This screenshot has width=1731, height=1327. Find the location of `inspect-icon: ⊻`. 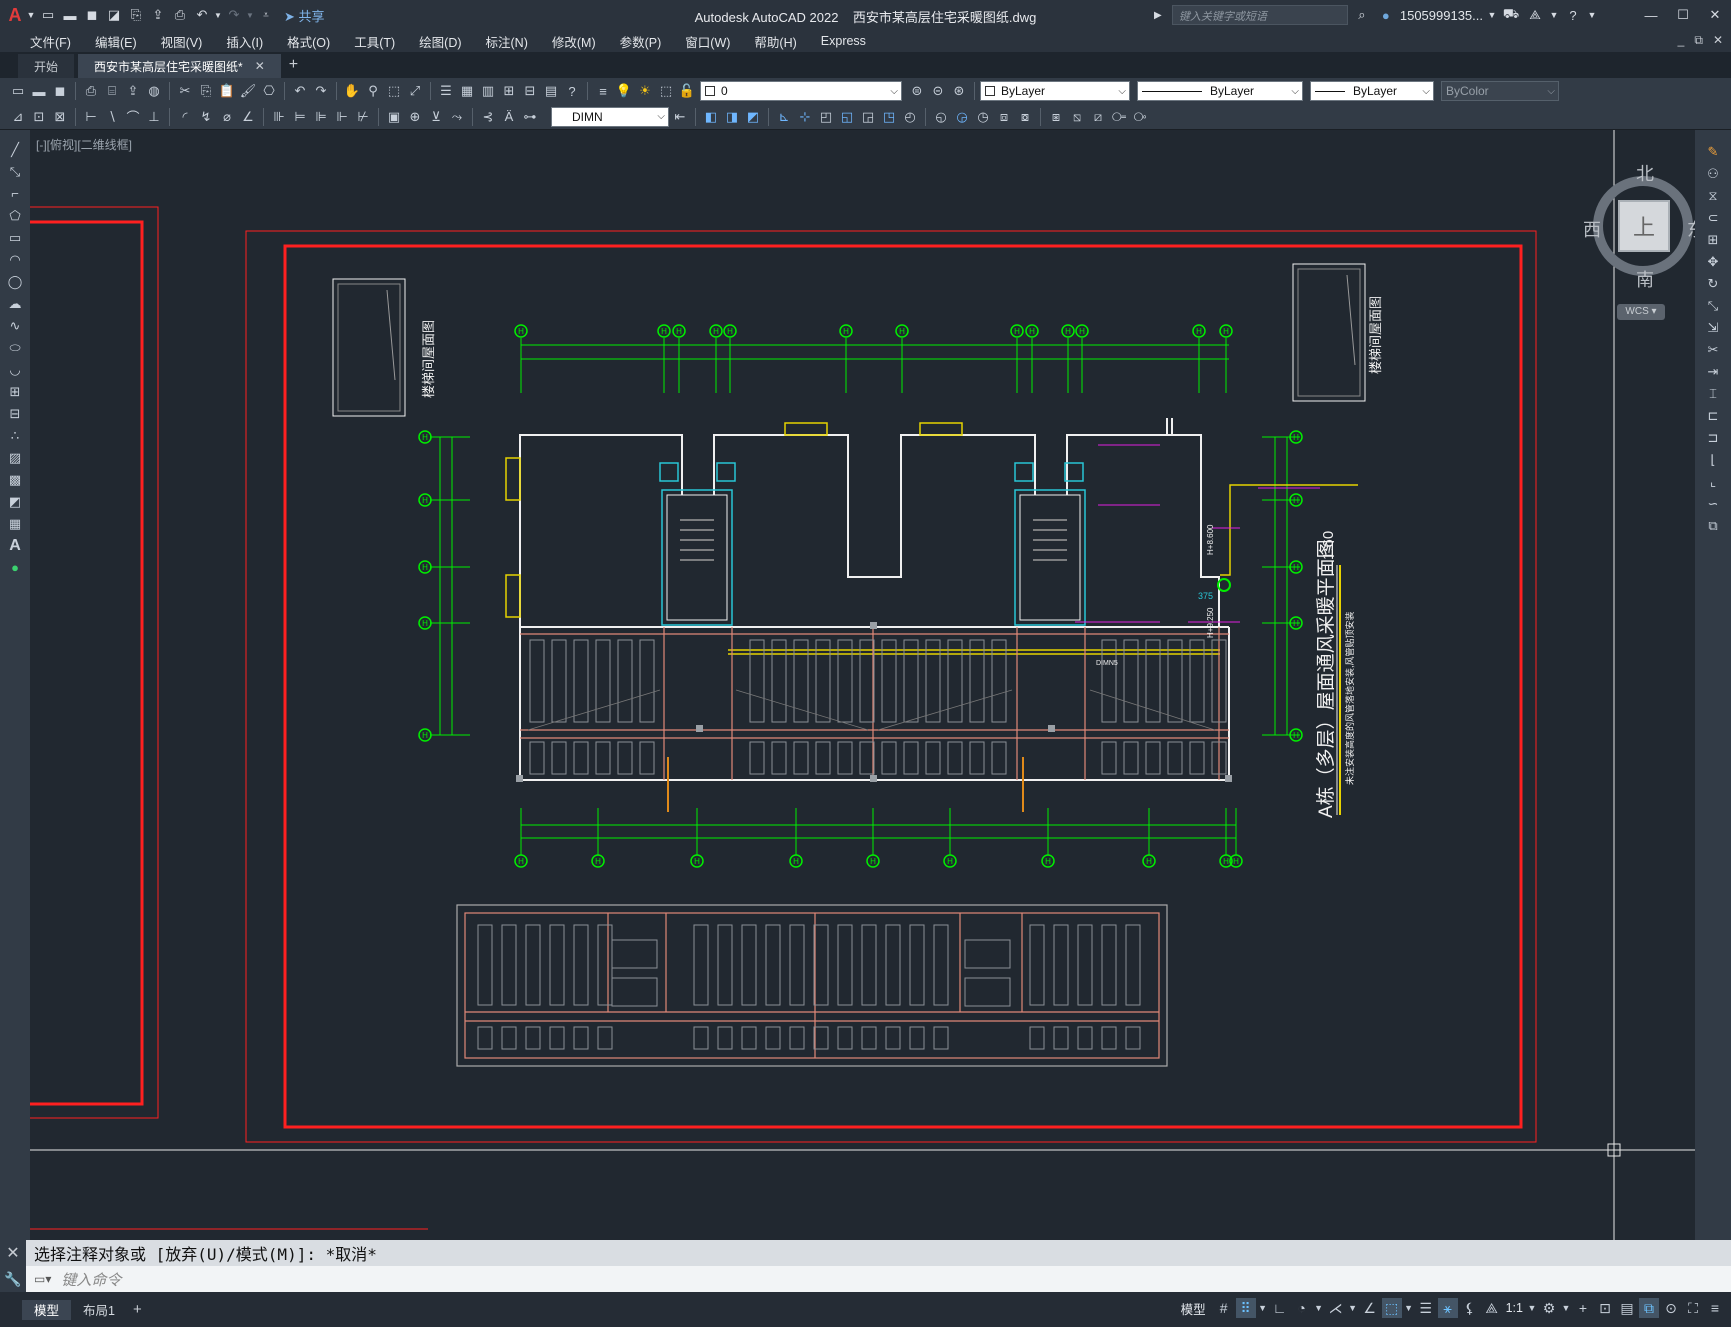

inspect-icon: ⊻ is located at coordinates (436, 117).